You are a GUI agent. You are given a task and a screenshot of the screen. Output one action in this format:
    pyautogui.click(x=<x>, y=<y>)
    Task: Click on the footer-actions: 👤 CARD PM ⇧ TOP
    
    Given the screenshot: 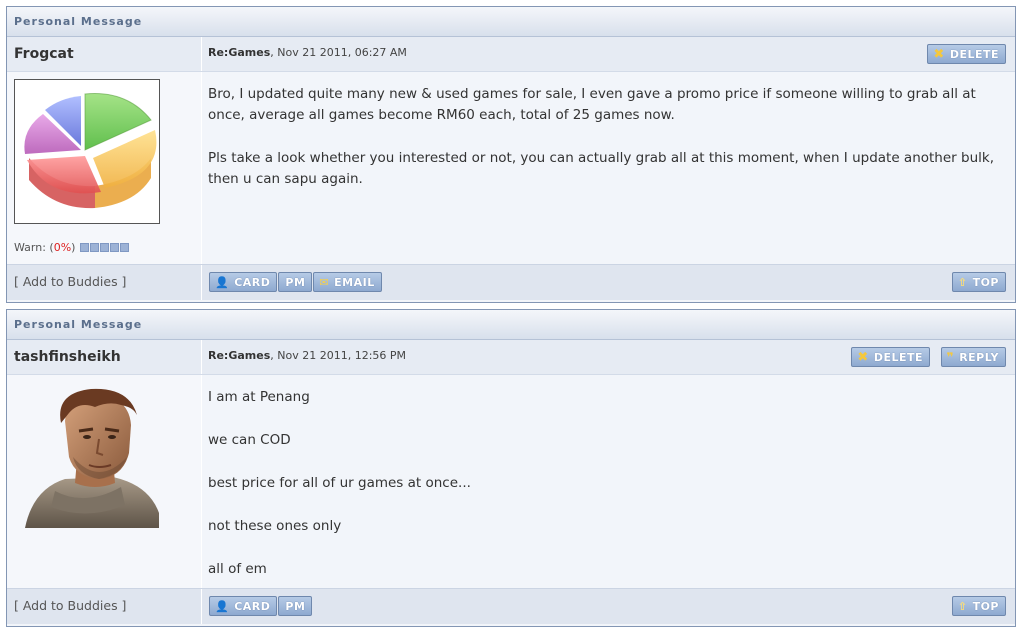 What is the action you would take?
    pyautogui.click(x=608, y=606)
    